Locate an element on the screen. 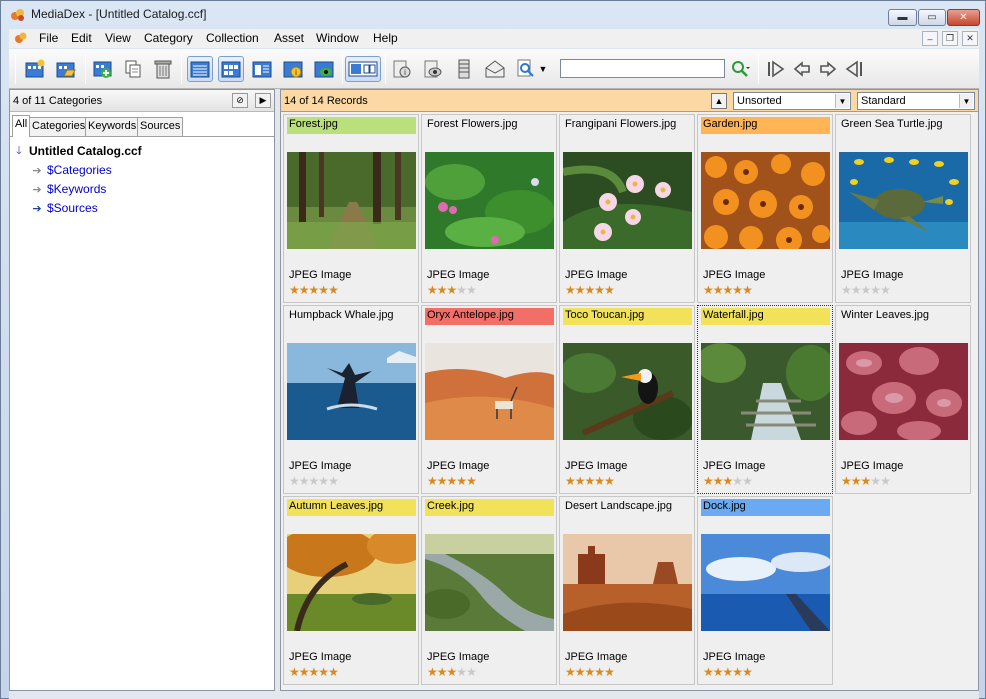 The height and width of the screenshot is (699, 986). asset-card-winter-leaves: Winter Leaves.jpg JPEG Image ★★★★★ is located at coordinates (903, 399).